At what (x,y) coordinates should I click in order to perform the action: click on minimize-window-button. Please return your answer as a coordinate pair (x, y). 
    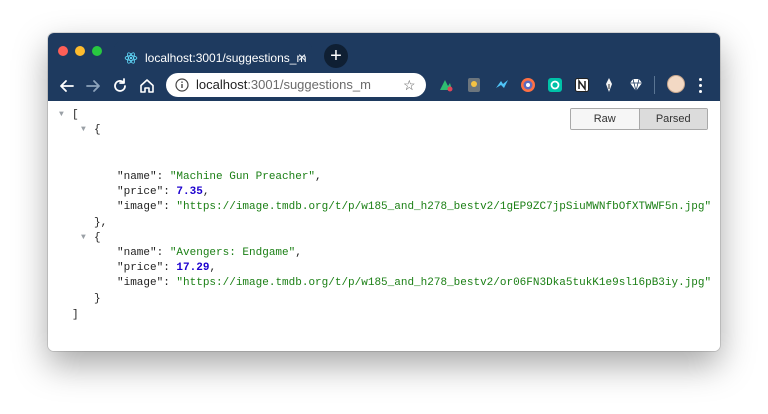
    Looking at the image, I should click on (80, 51).